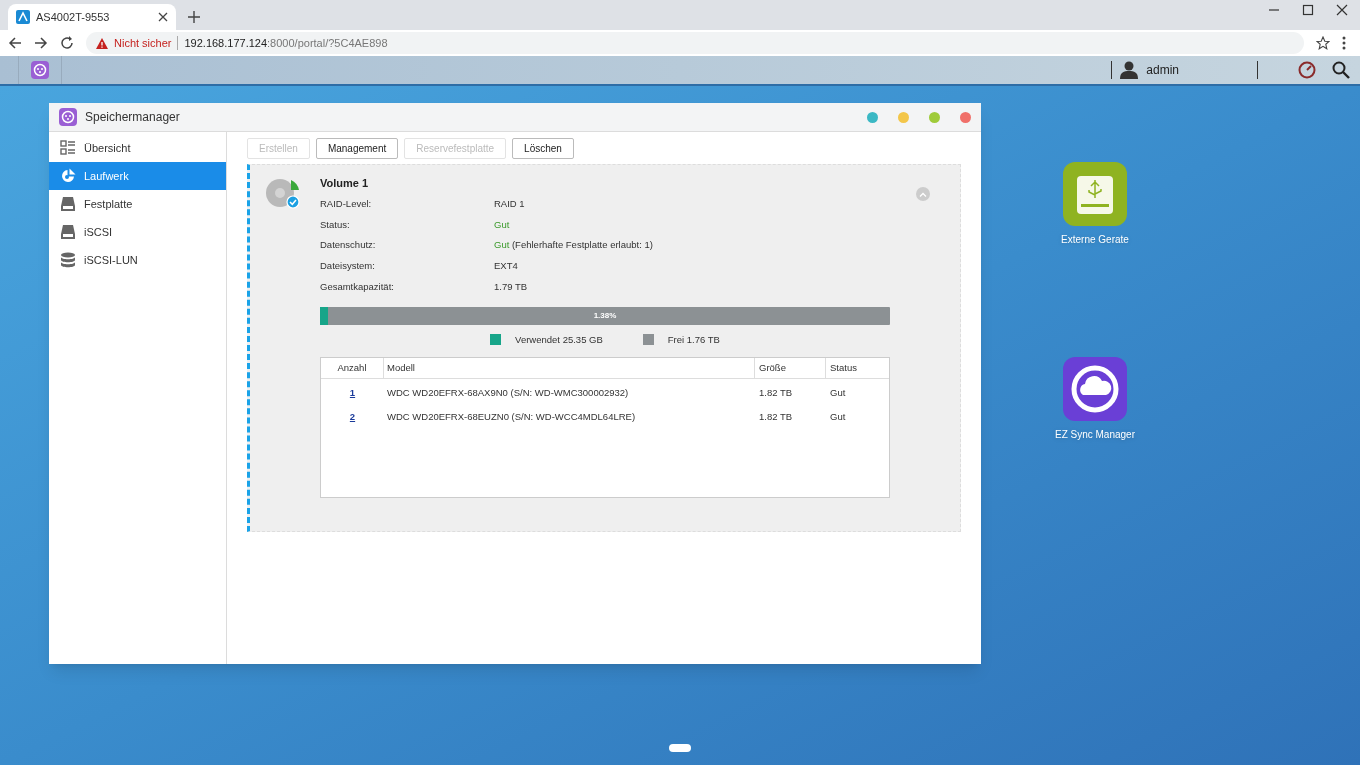 Image resolution: width=1360 pixels, height=765 pixels. What do you see at coordinates (680, 748) in the screenshot?
I see `dock-handle` at bounding box center [680, 748].